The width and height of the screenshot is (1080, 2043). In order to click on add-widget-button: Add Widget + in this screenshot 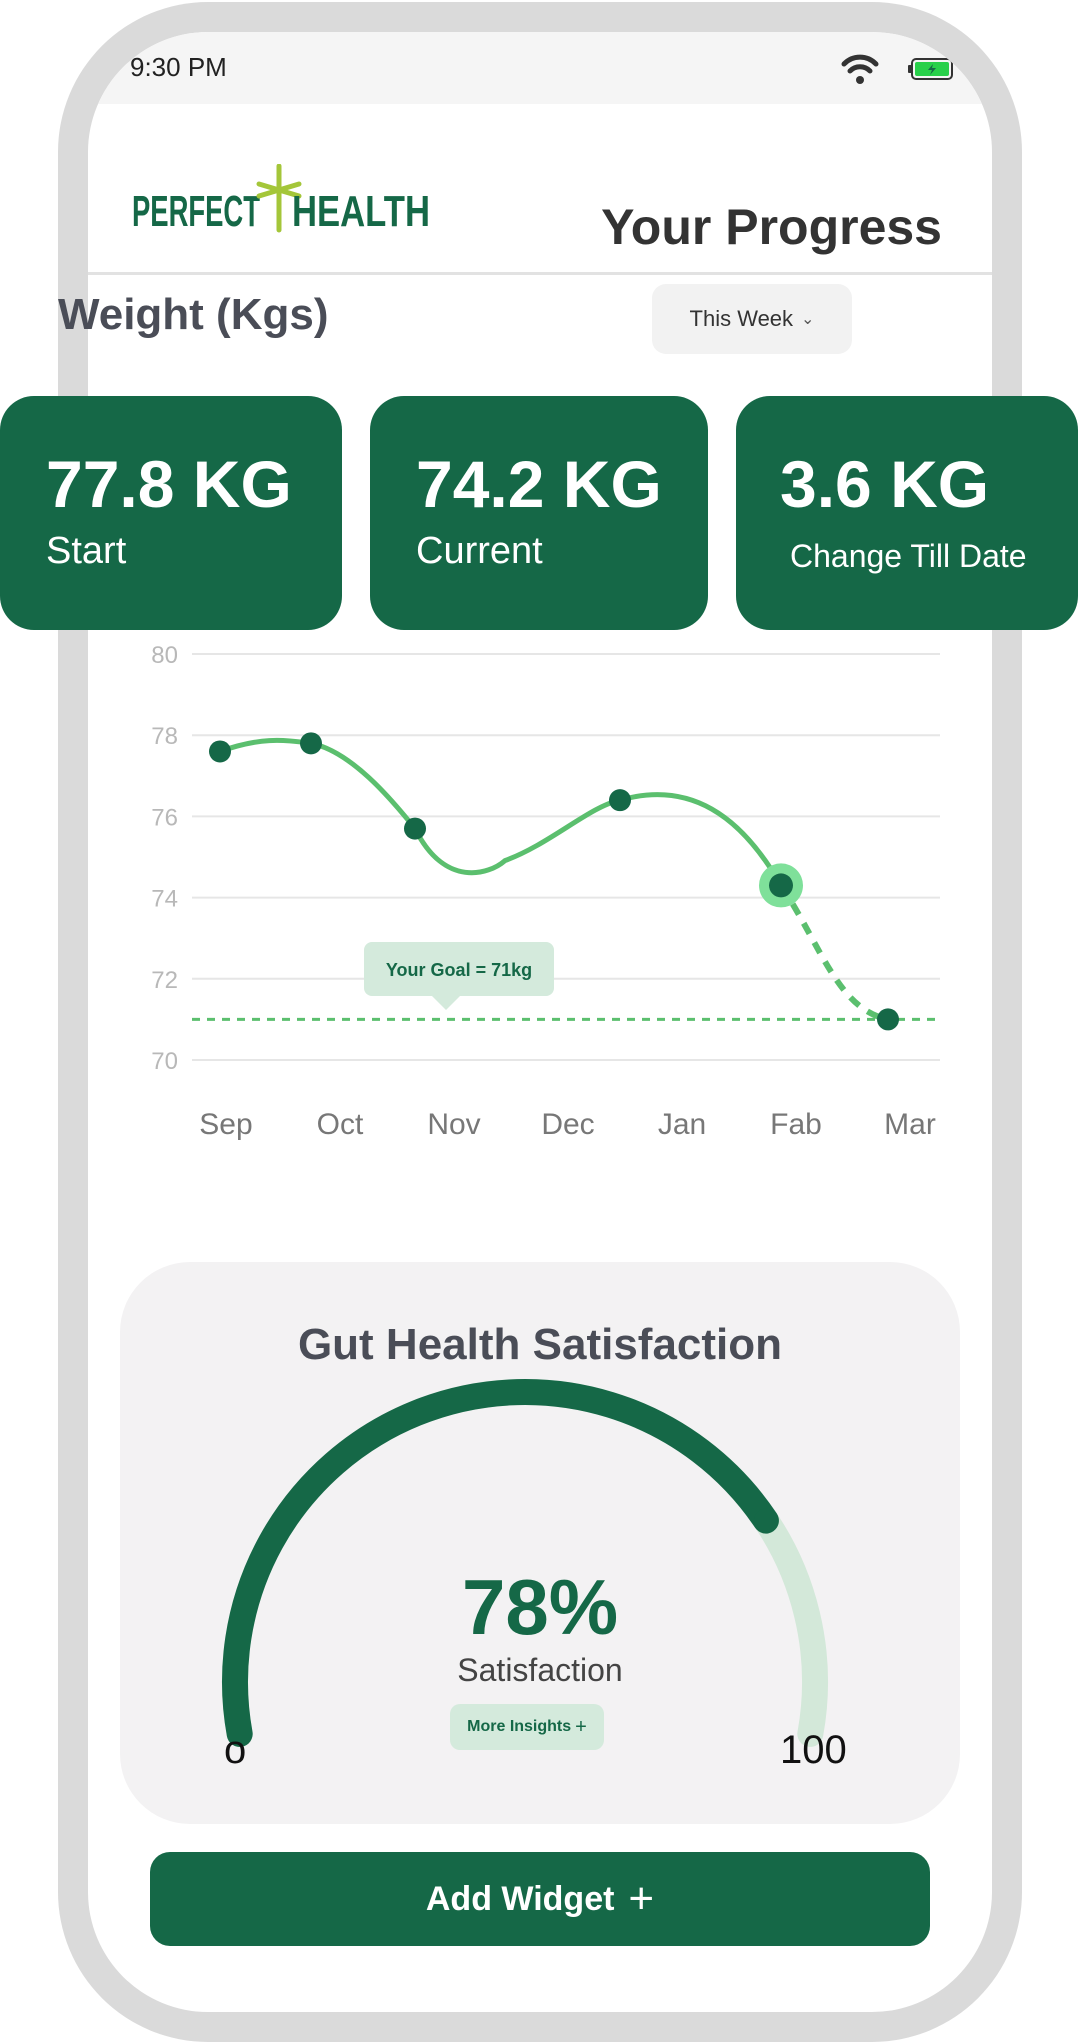, I will do `click(540, 1899)`.